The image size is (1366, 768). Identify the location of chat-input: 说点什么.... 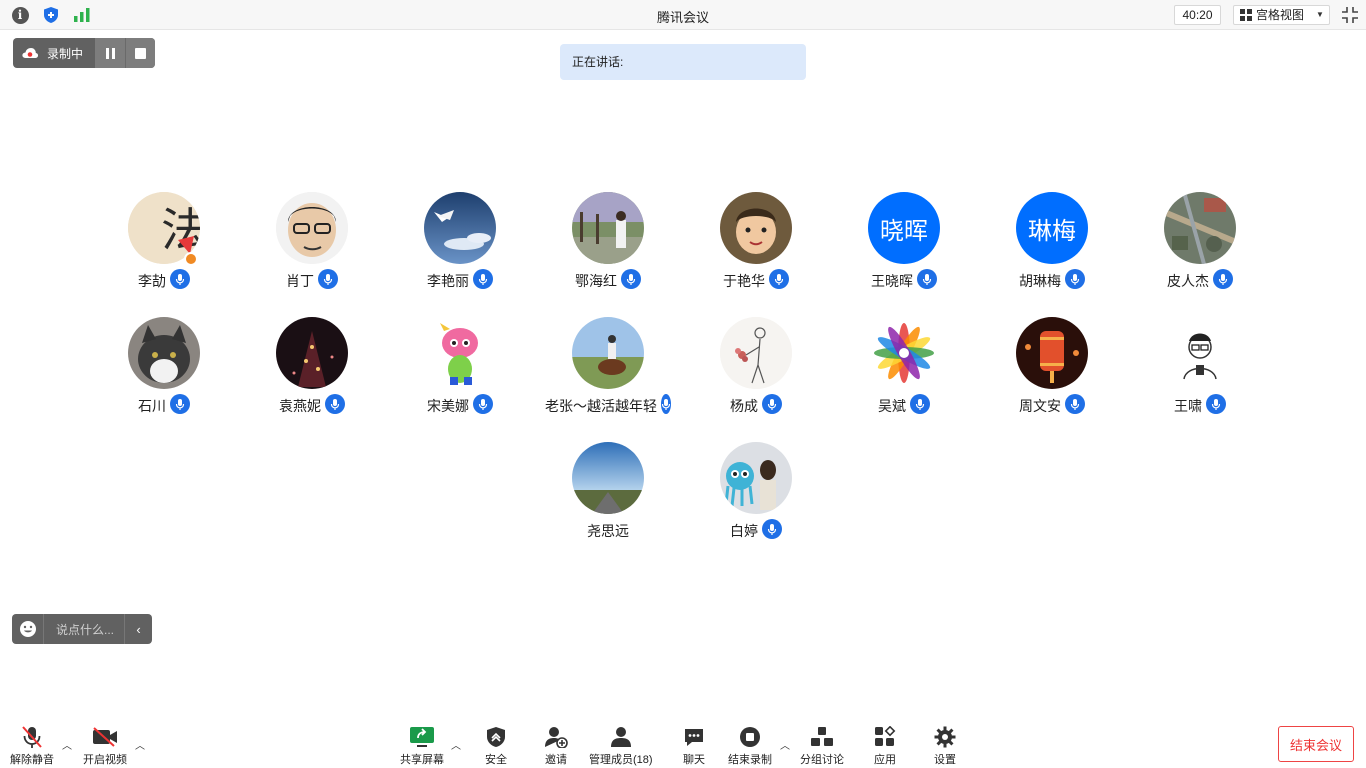
(84, 629).